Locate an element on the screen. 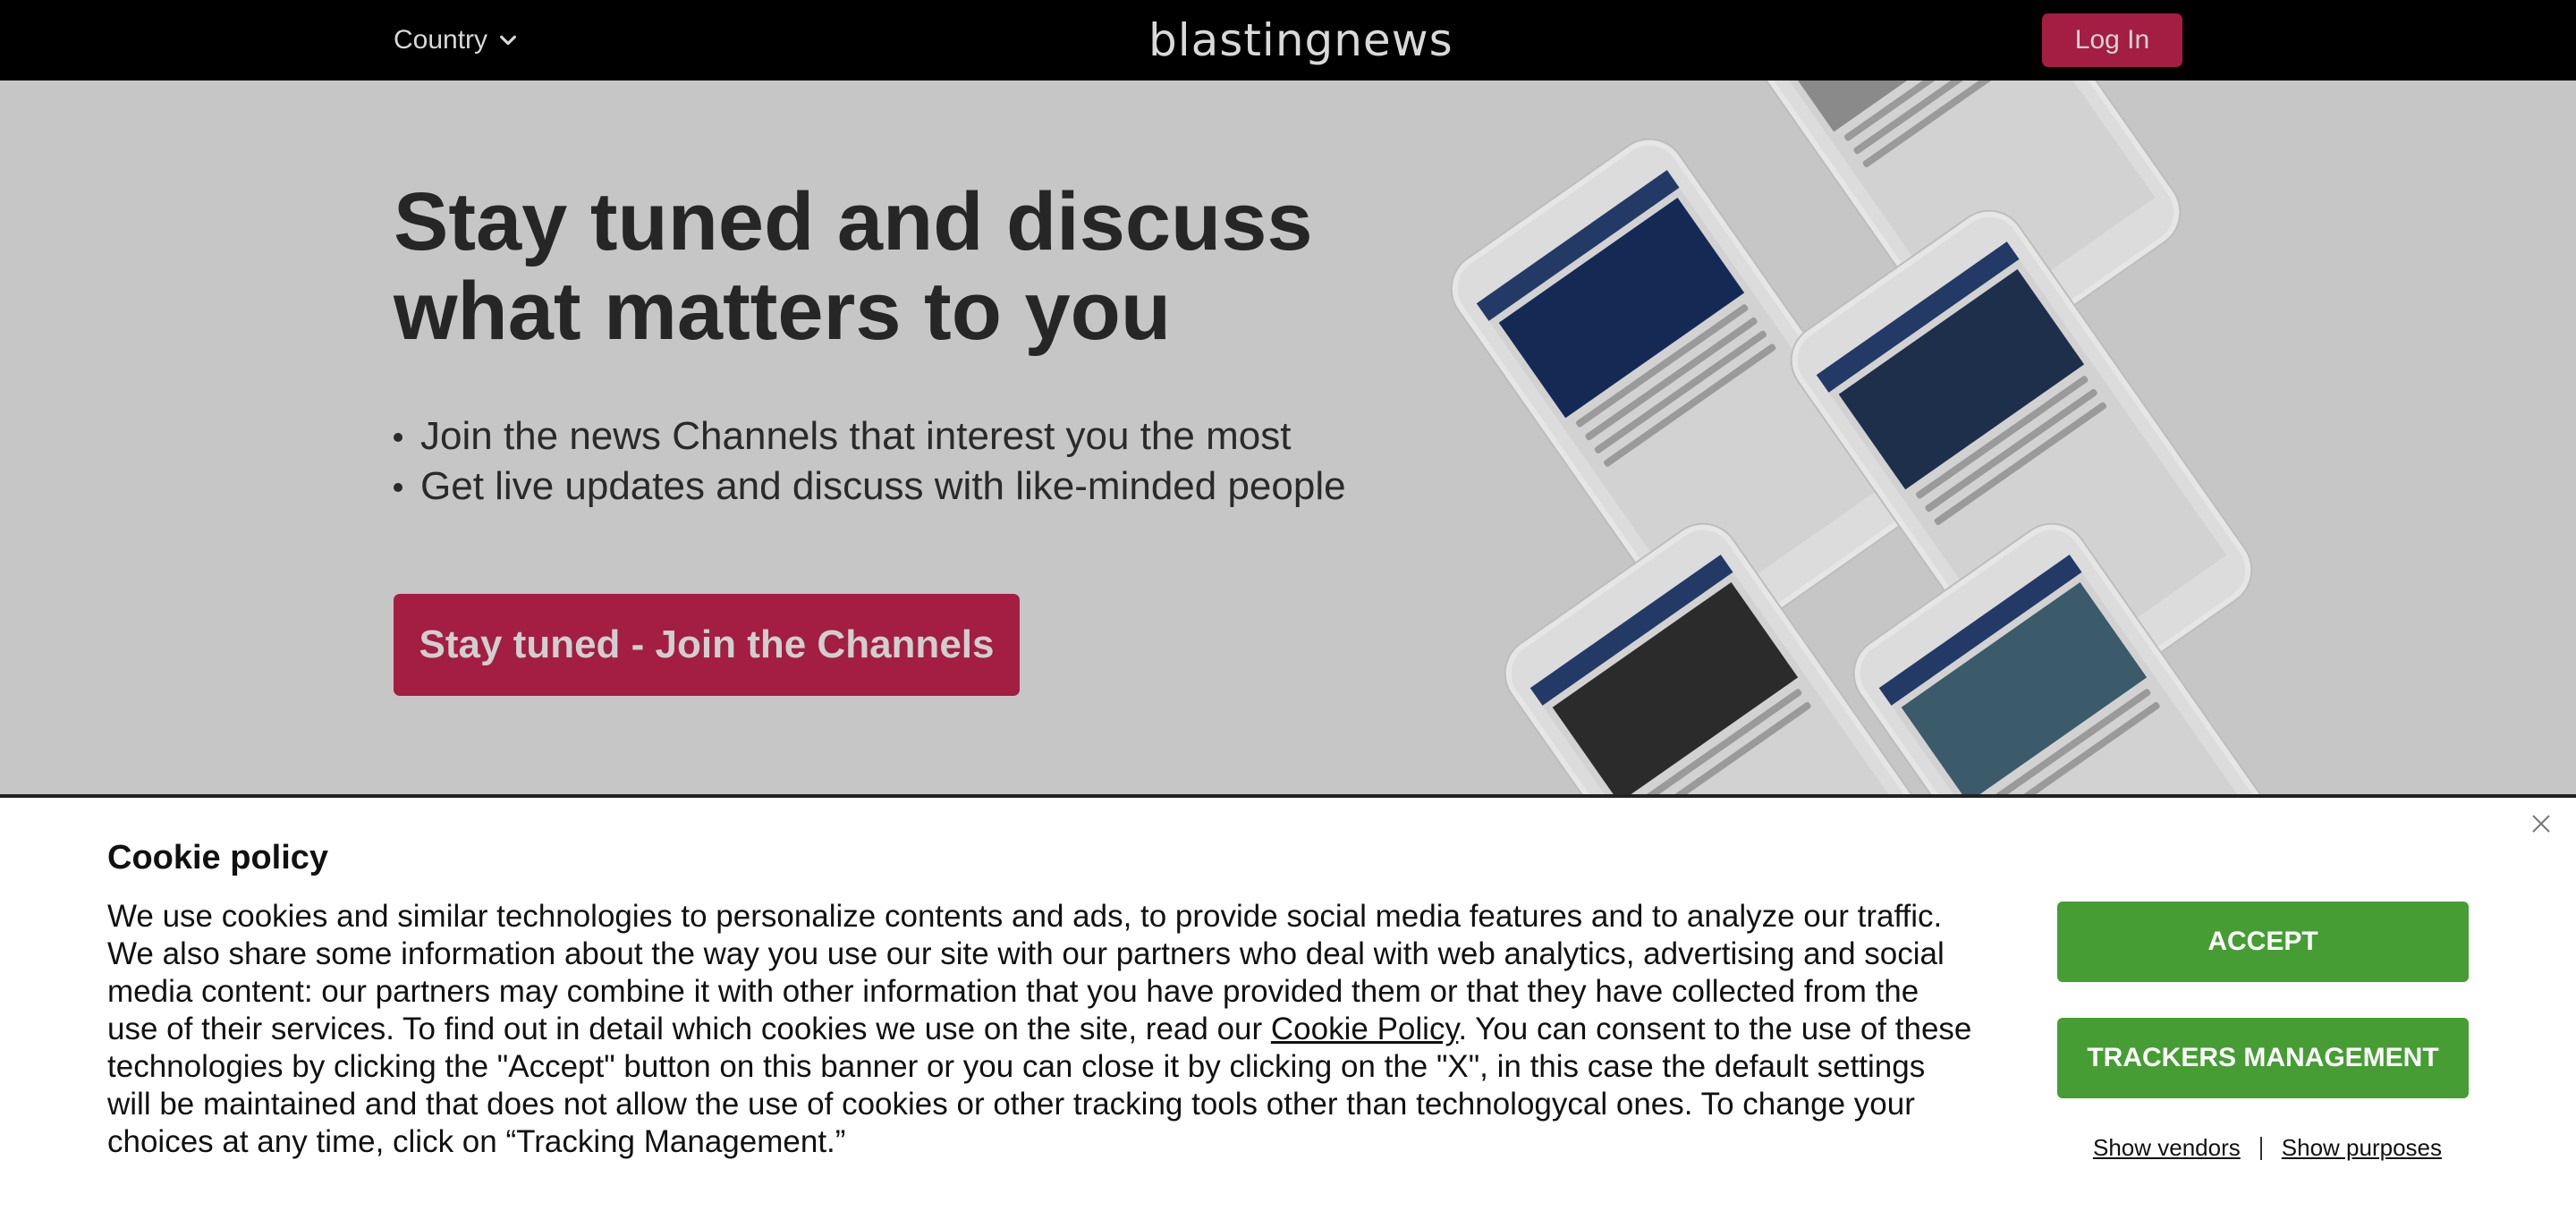 The image size is (2576, 1211). trackers-management-button: TRACKERS MANAGEMENT is located at coordinates (2263, 1058).